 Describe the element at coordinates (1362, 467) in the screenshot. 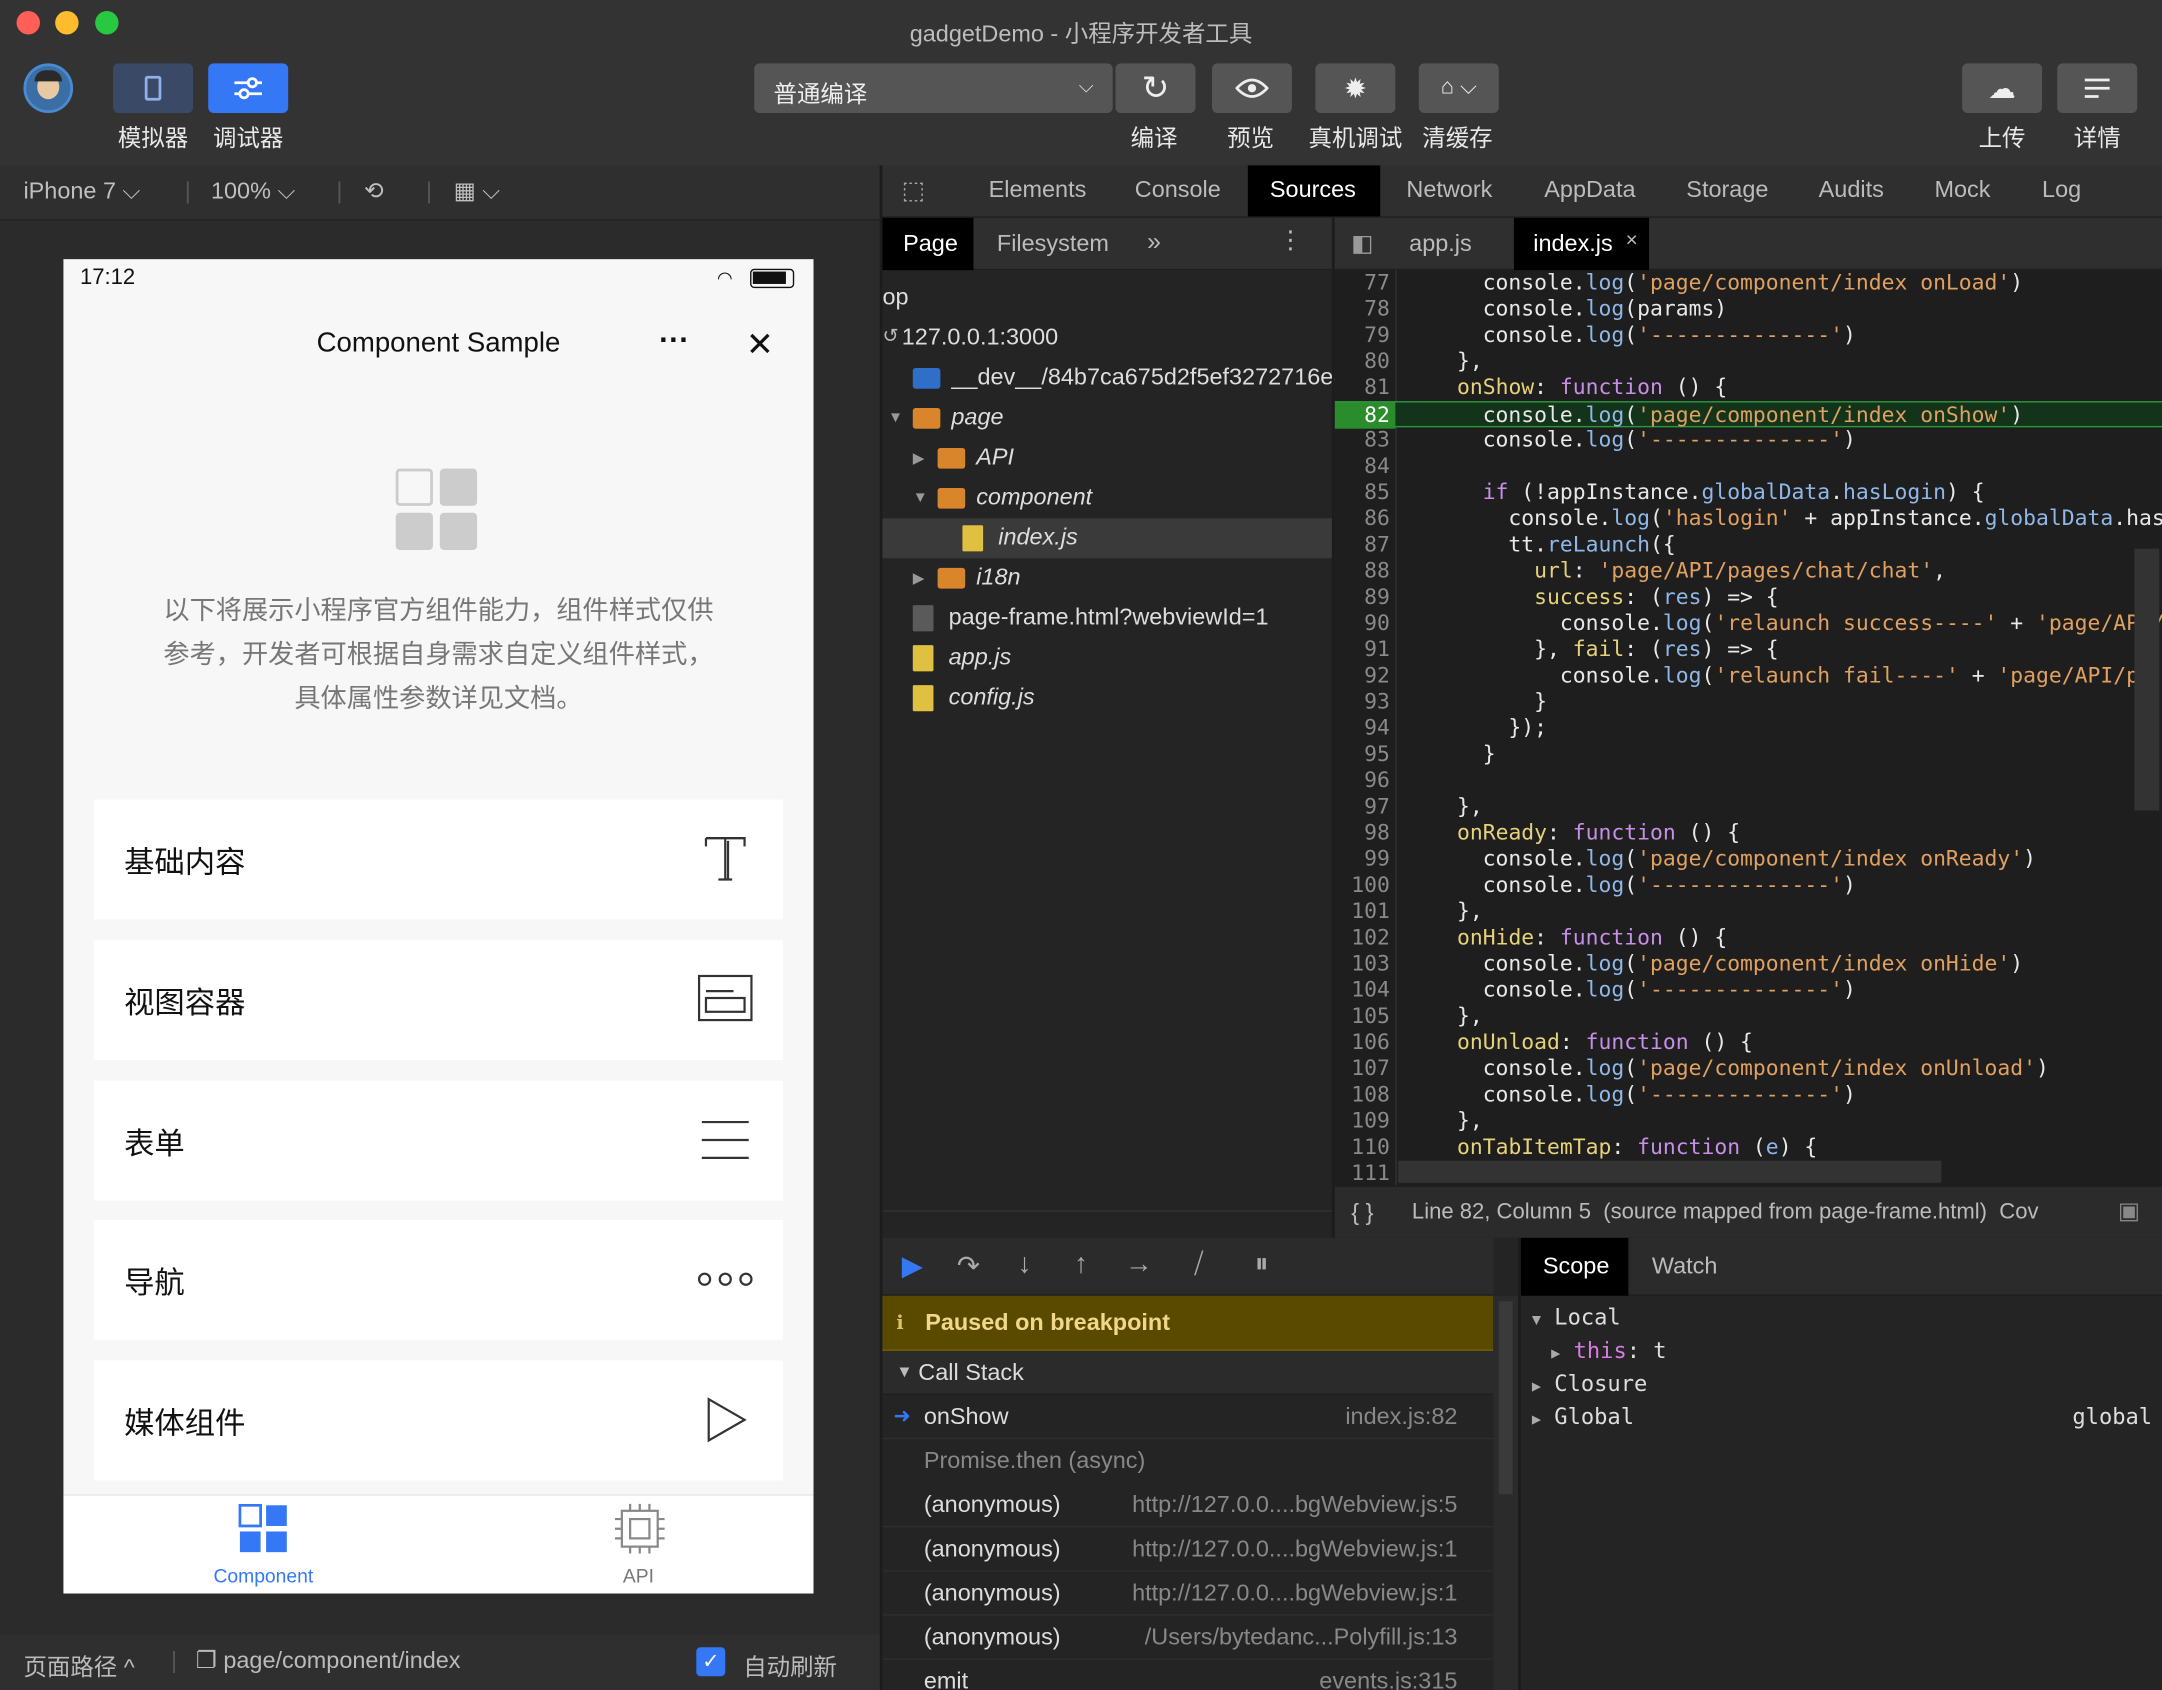

I see `line-number: 84` at that location.